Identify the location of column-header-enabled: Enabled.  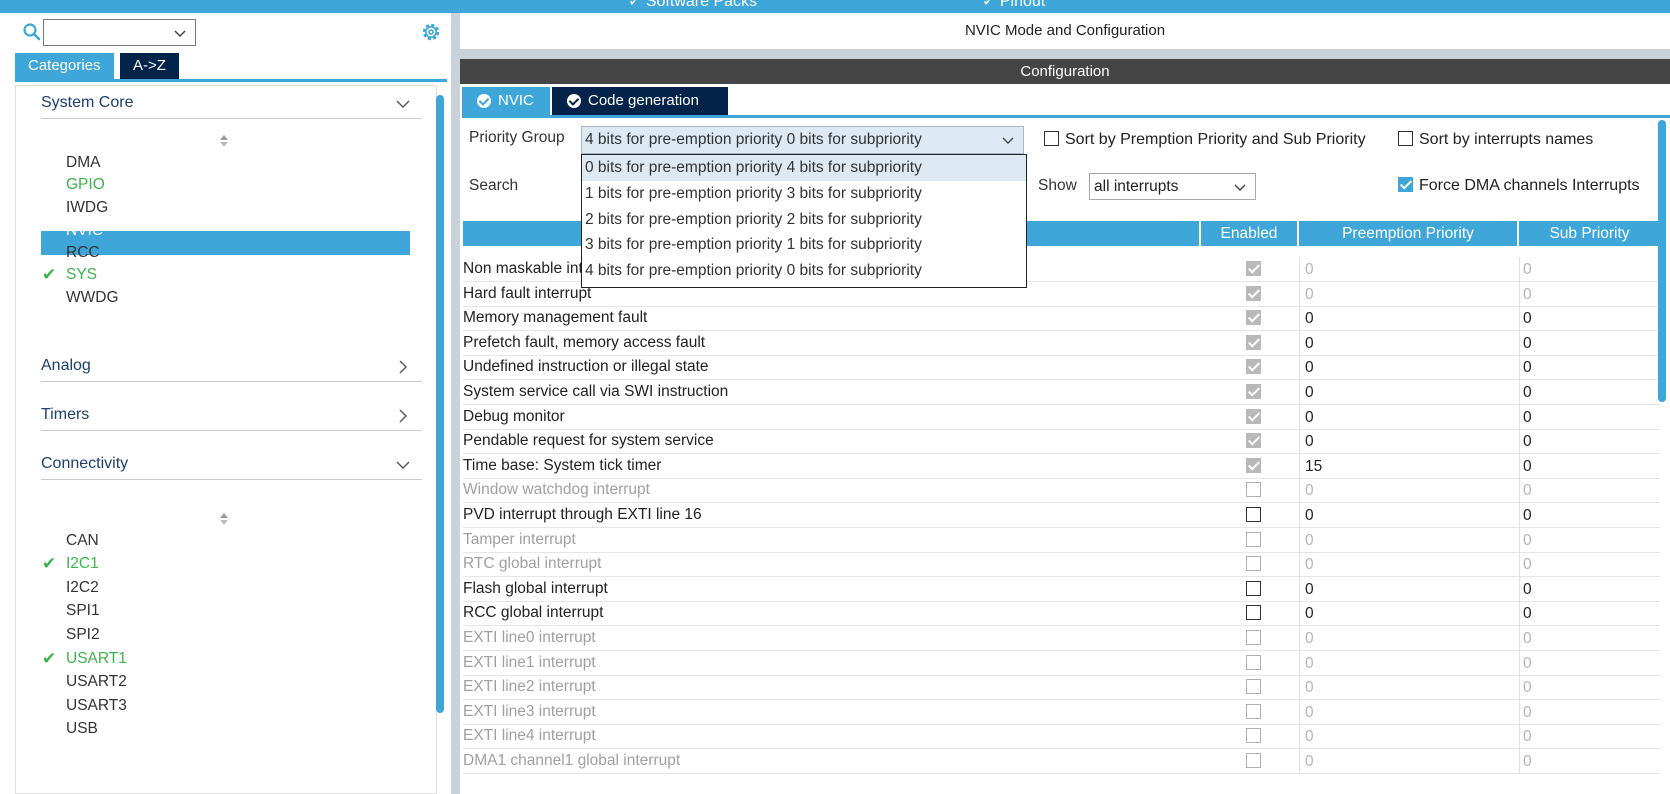
(1249, 233).